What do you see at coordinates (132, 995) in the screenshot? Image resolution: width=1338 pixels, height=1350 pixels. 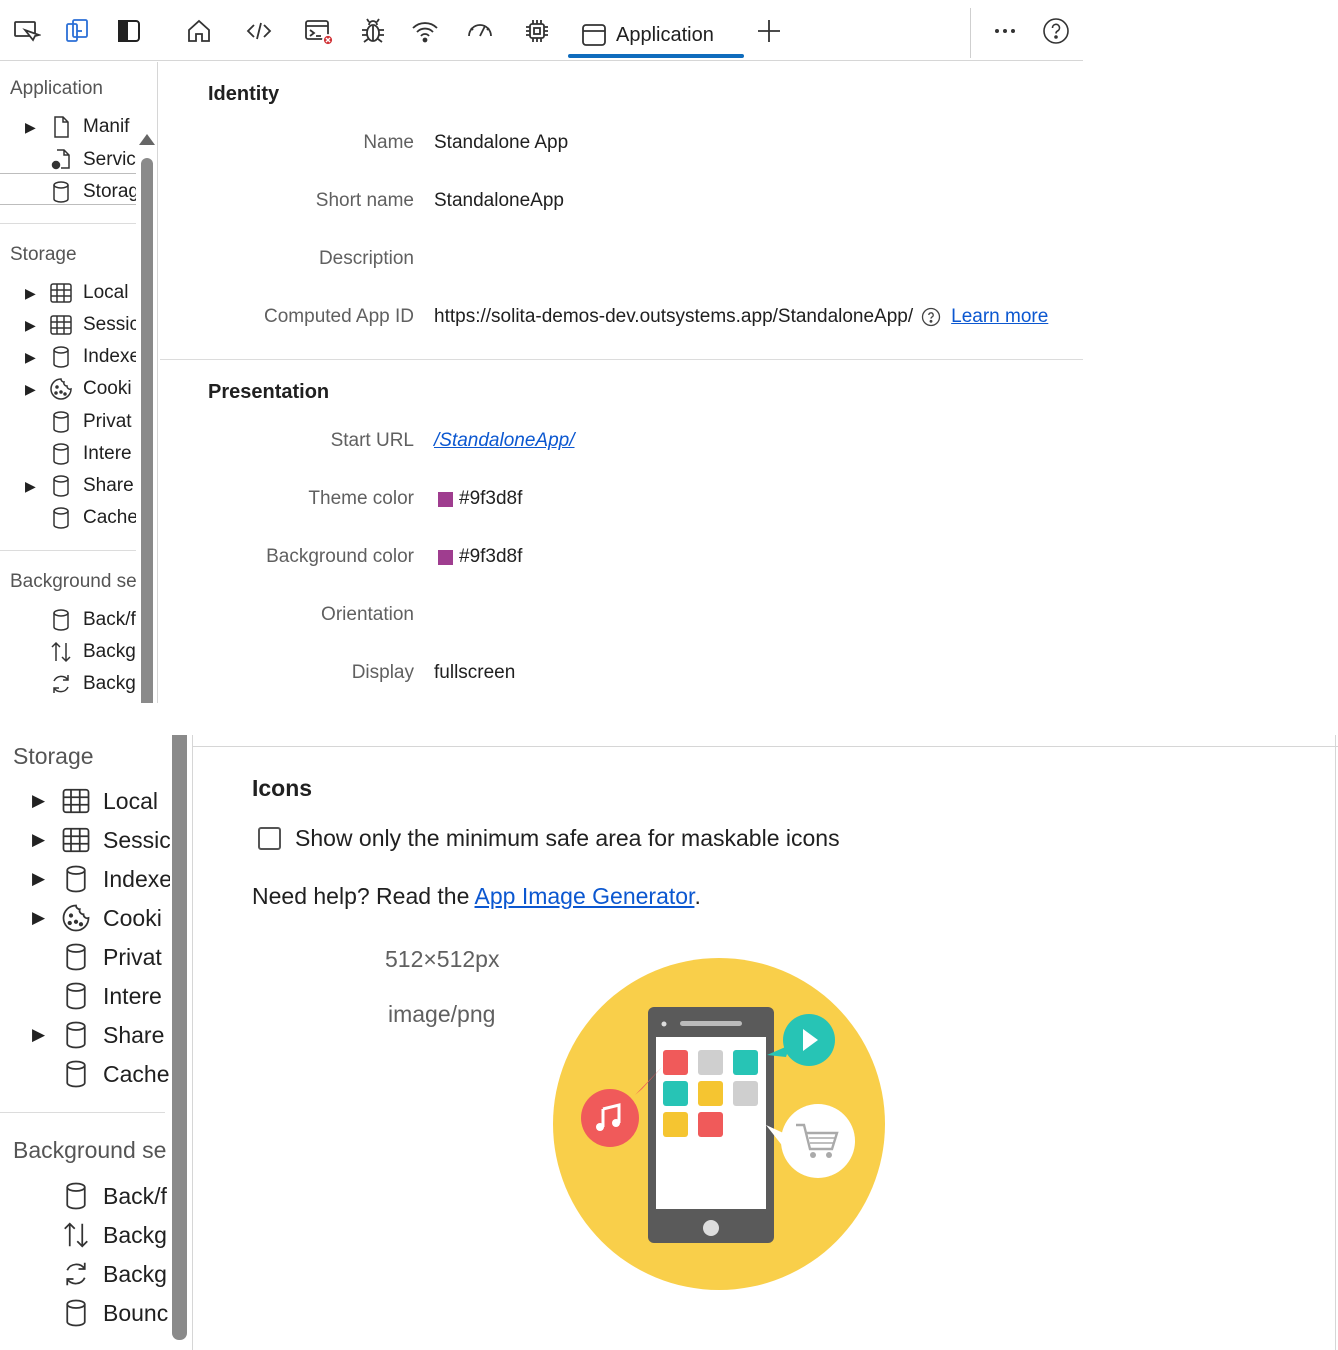 I see `sidebar-item-label: Intere` at bounding box center [132, 995].